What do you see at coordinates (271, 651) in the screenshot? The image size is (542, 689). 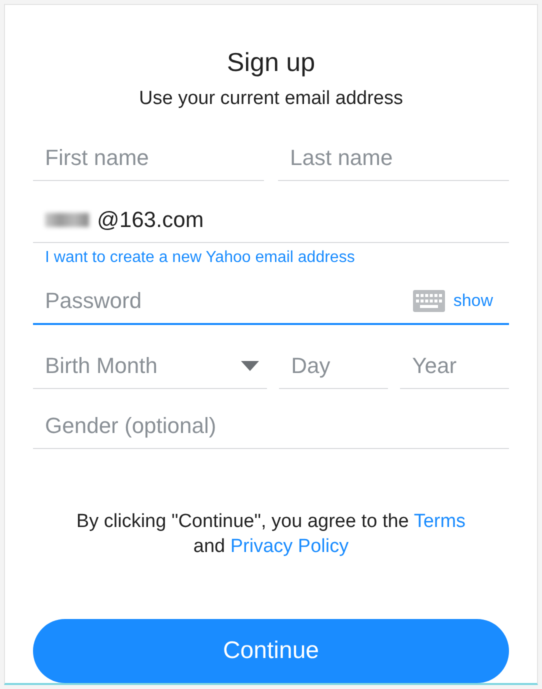 I see `continue-button: Continue` at bounding box center [271, 651].